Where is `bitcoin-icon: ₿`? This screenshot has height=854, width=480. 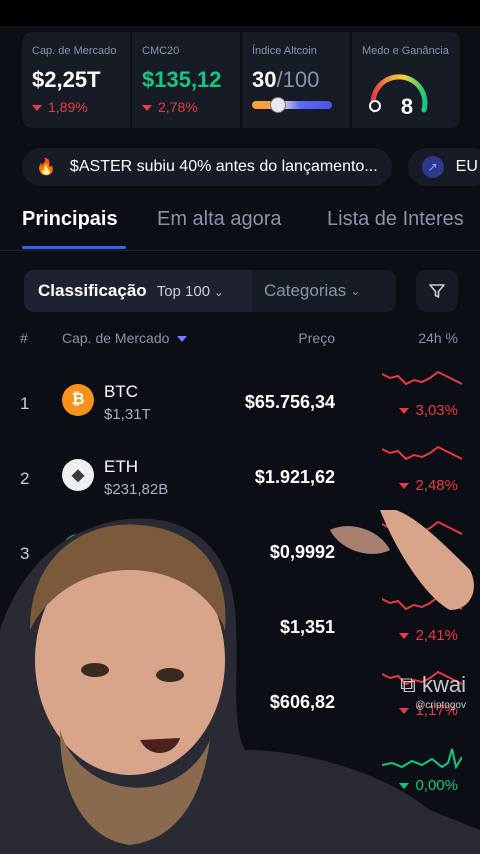
bitcoin-icon: ₿ is located at coordinates (78, 400).